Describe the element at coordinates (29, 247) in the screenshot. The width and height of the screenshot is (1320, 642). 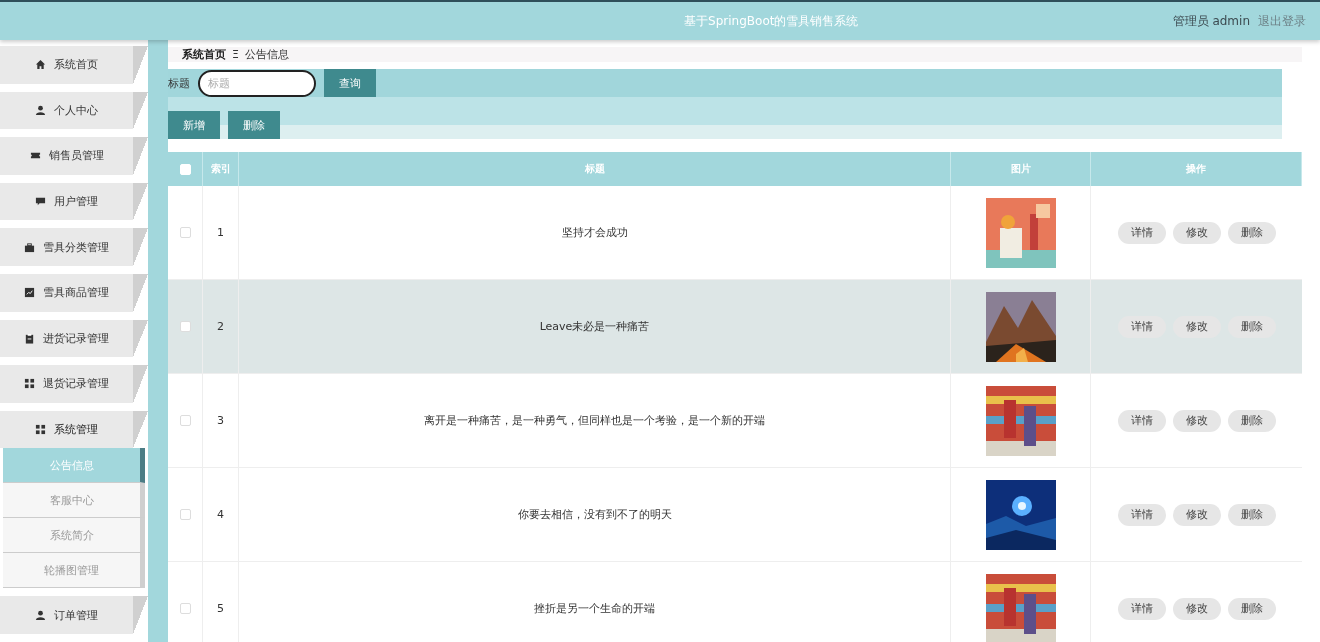
I see `briefcase-icon` at that location.